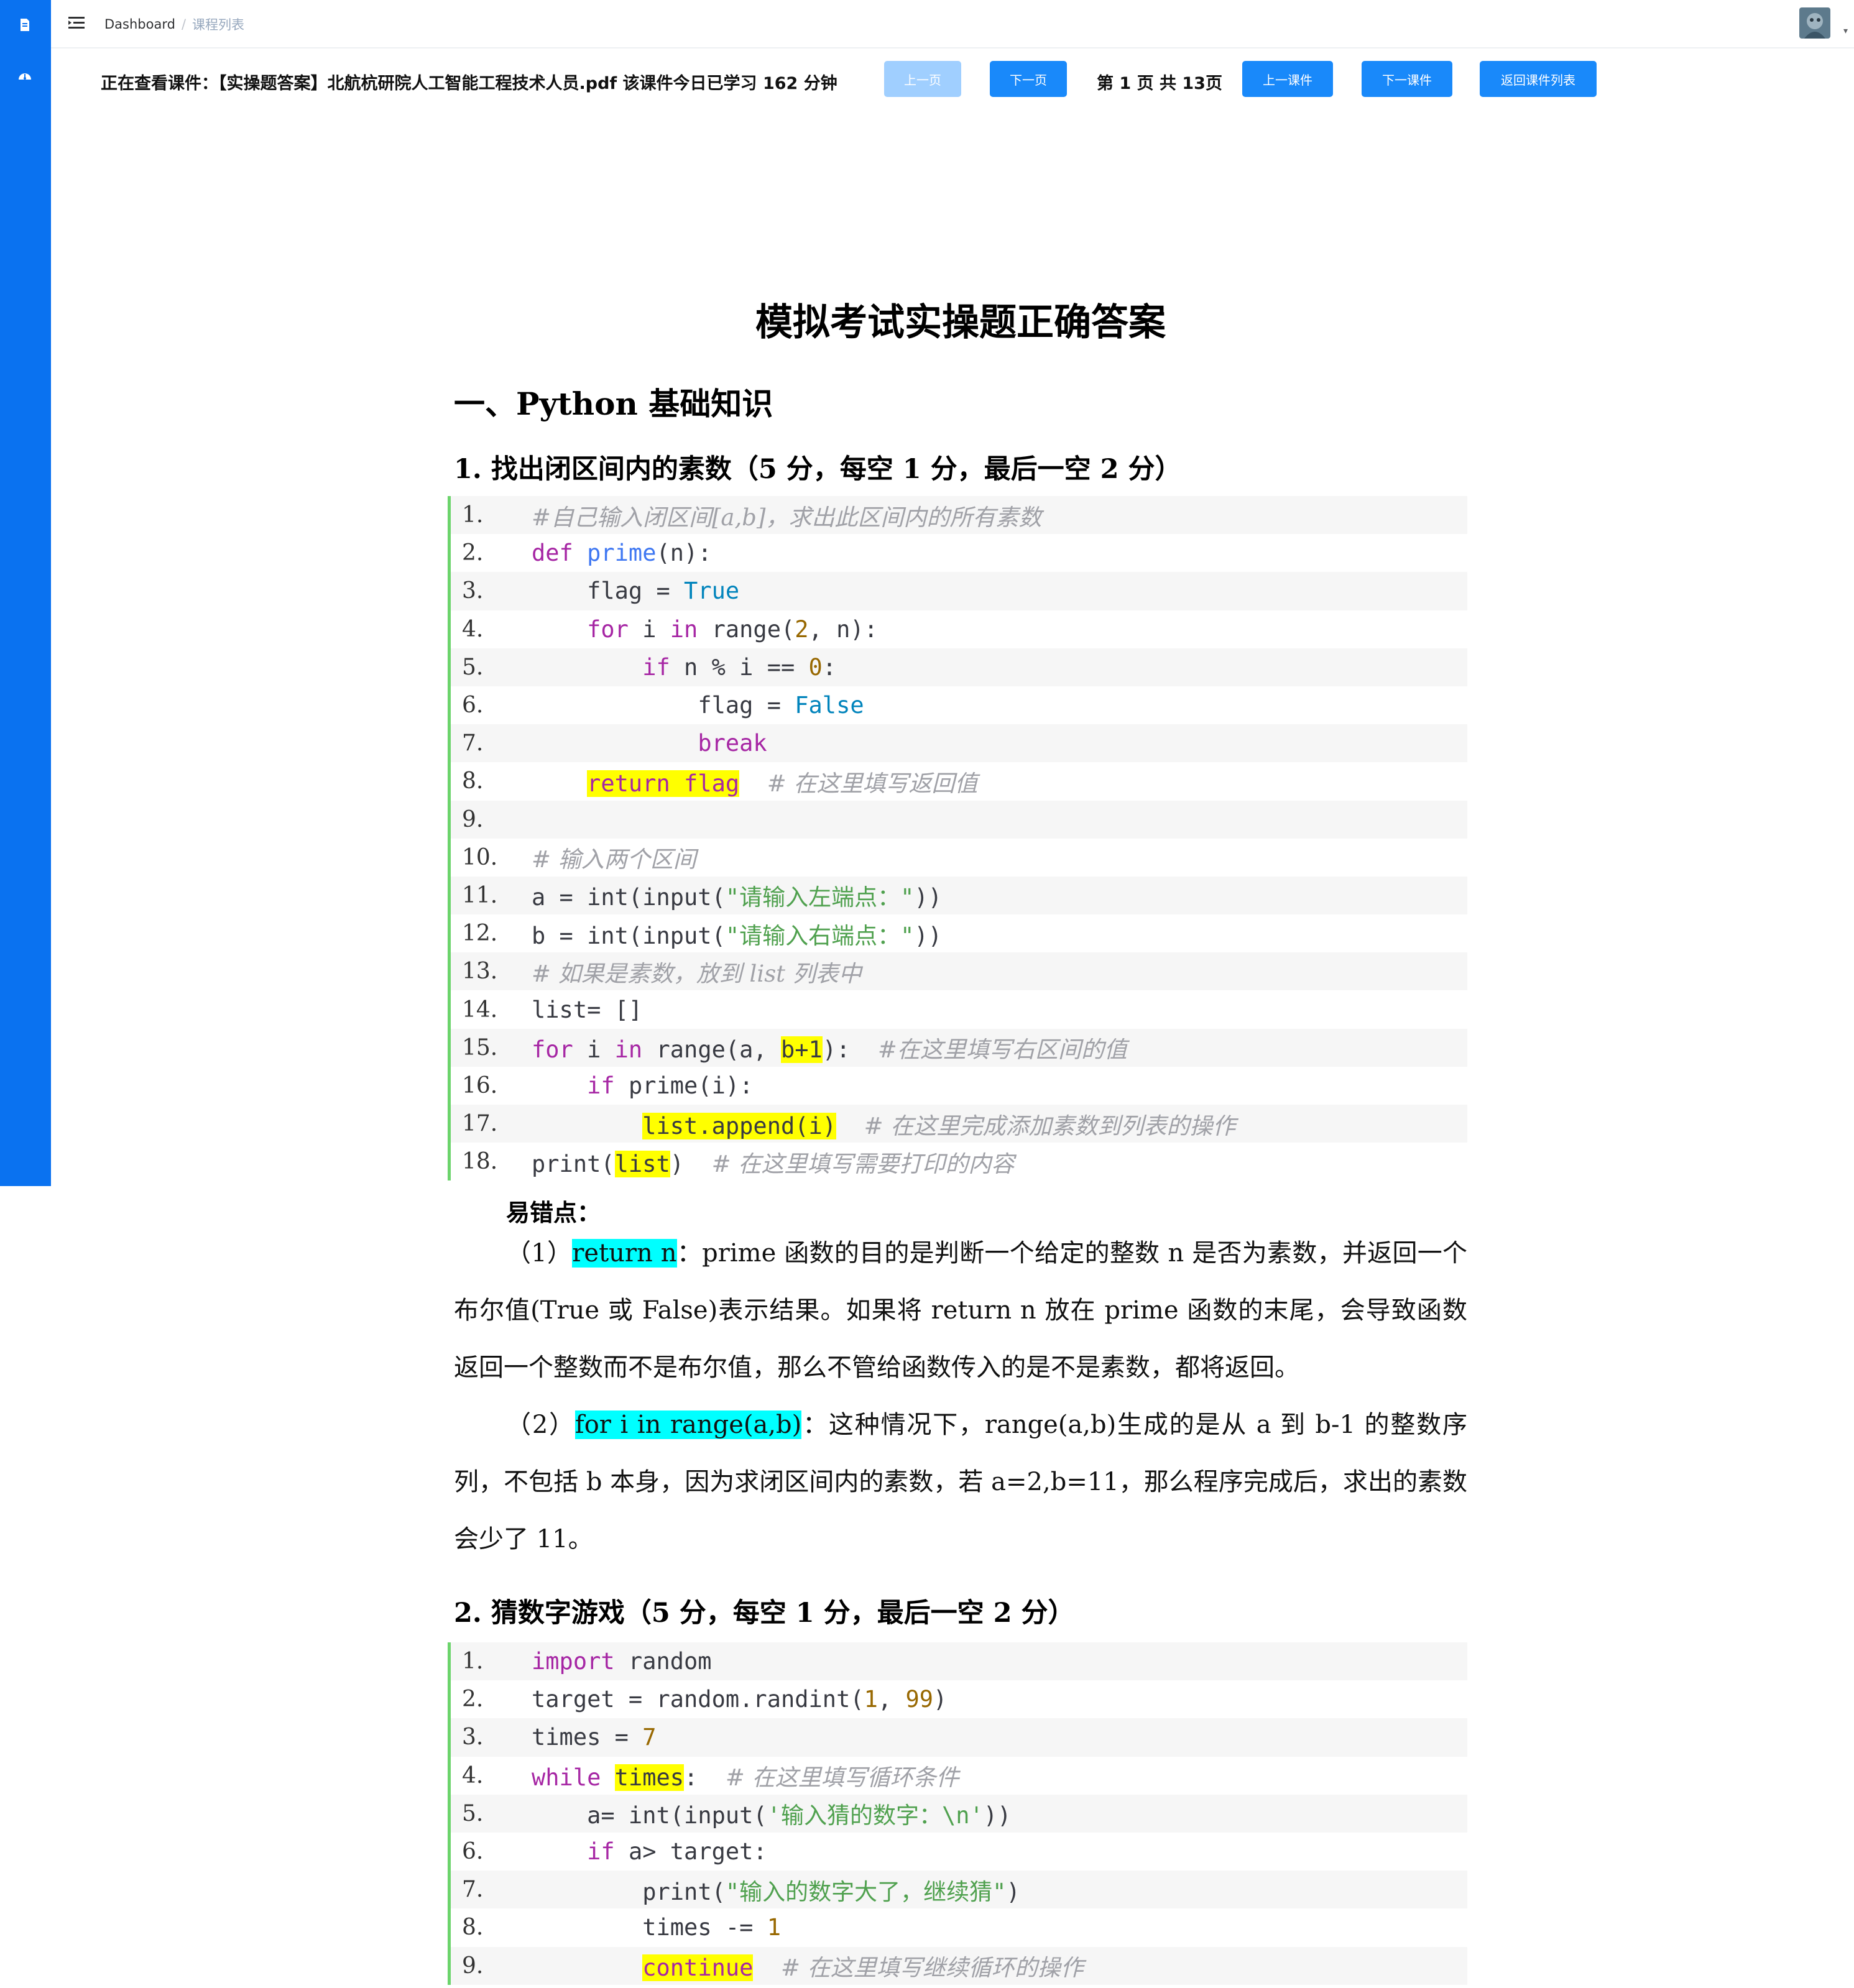 This screenshot has width=1854, height=1988. I want to click on code-line: 17. list.append(i) # 在这里完成添加素数到列表的操作, so click(959, 1124).